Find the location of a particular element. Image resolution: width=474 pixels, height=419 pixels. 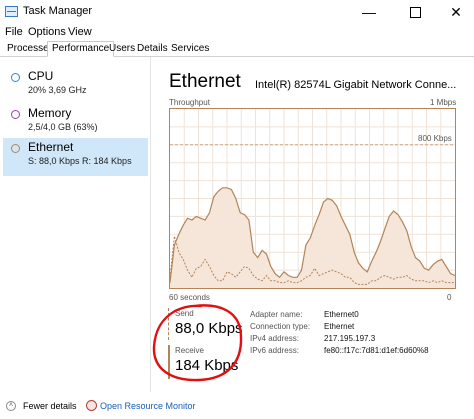

cpu-indicator-icon is located at coordinates (15, 77).